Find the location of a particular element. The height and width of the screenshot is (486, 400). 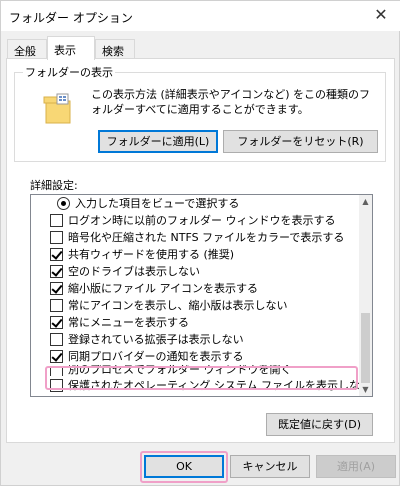

list-item: 縮小版にファイル アイコンを表示する is located at coordinates (195, 288).